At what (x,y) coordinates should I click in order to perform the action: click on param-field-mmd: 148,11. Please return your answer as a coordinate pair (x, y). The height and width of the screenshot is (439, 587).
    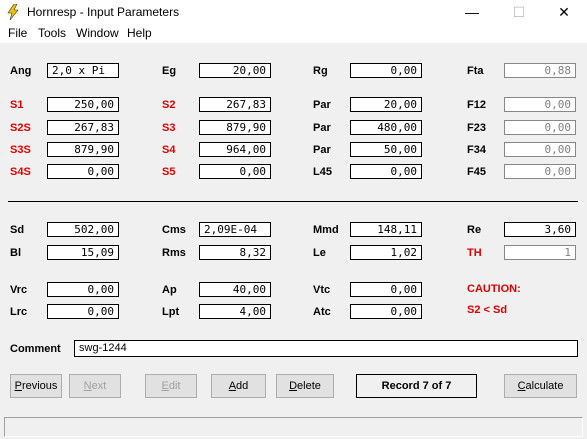
    Looking at the image, I should click on (386, 229).